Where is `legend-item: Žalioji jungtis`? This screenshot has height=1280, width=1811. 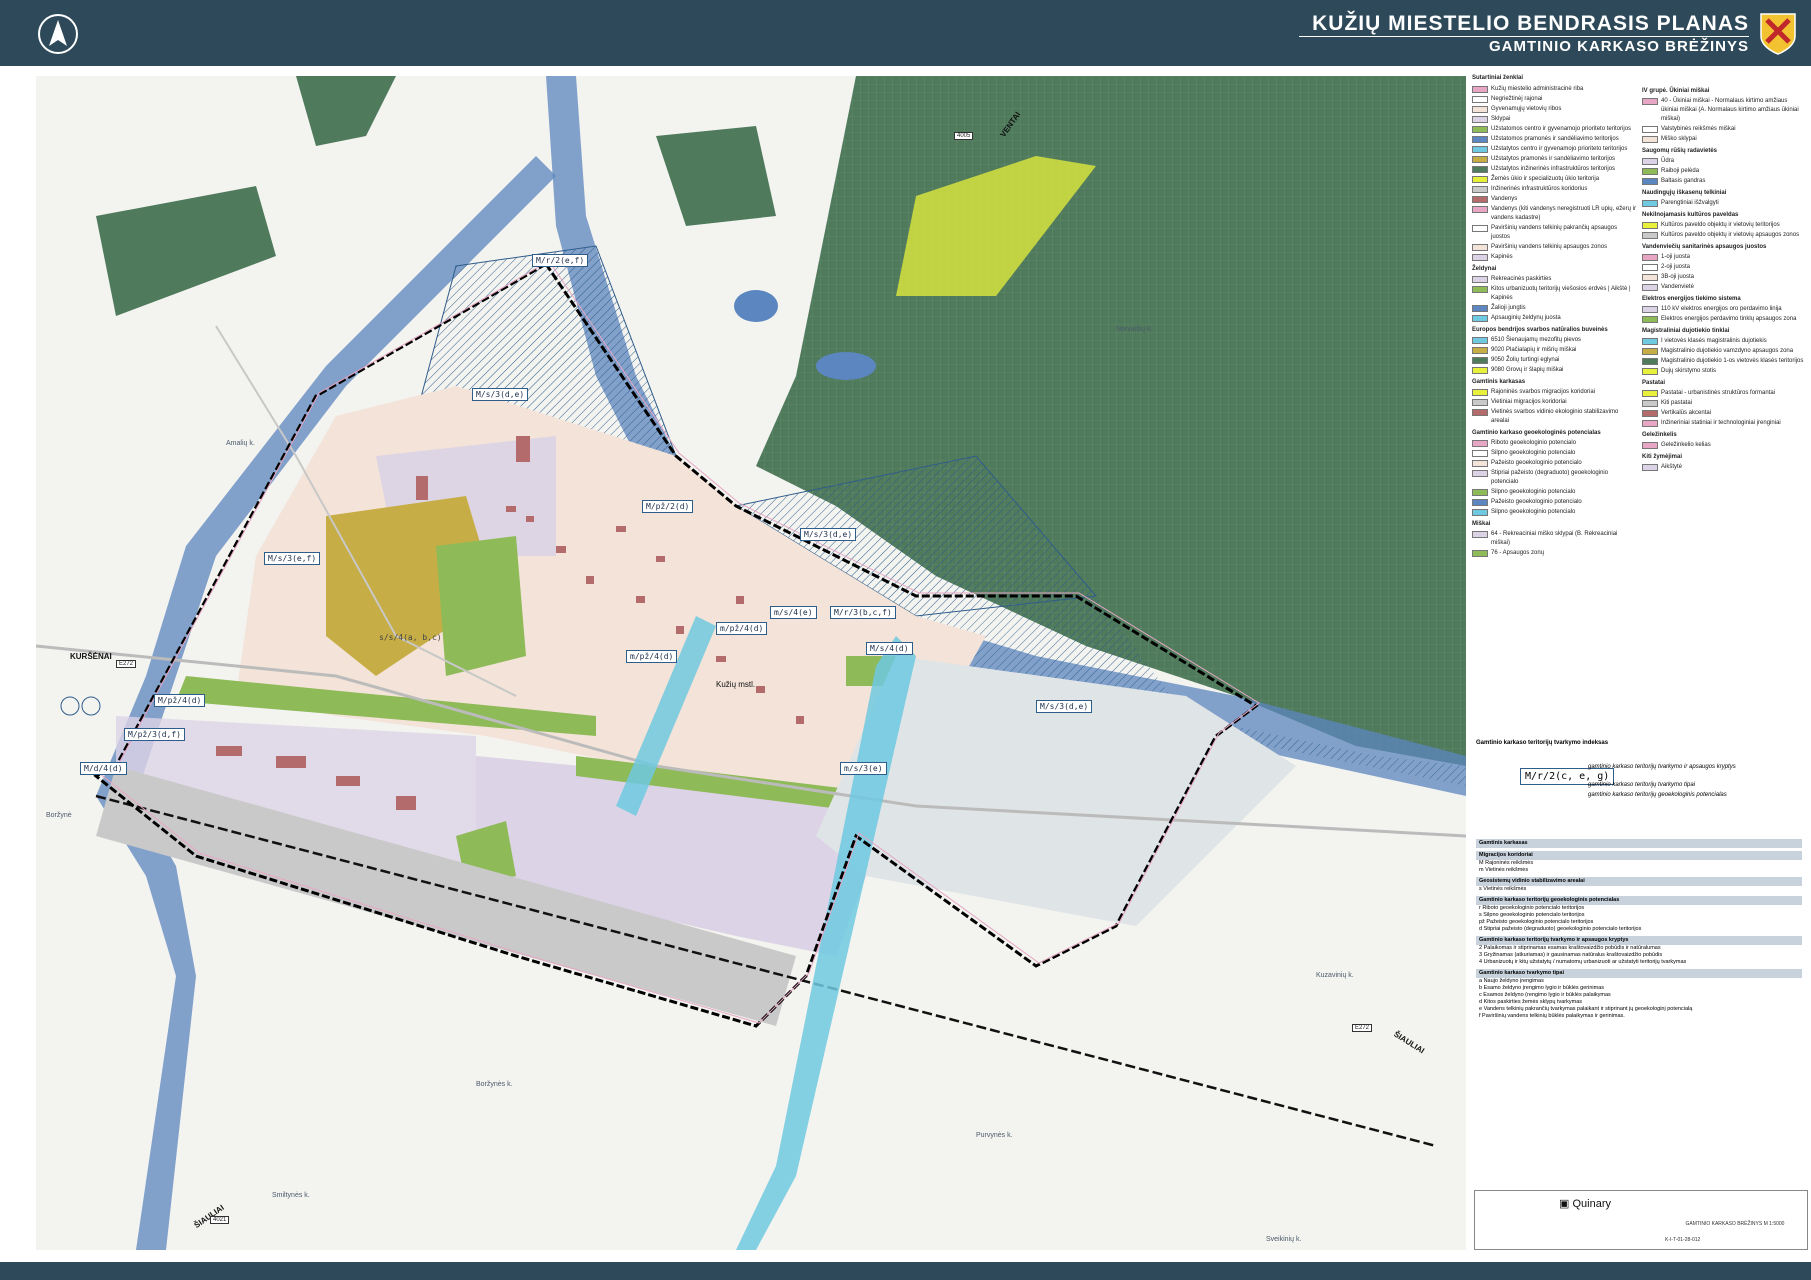 legend-item: Žalioji jungtis is located at coordinates (1554, 308).